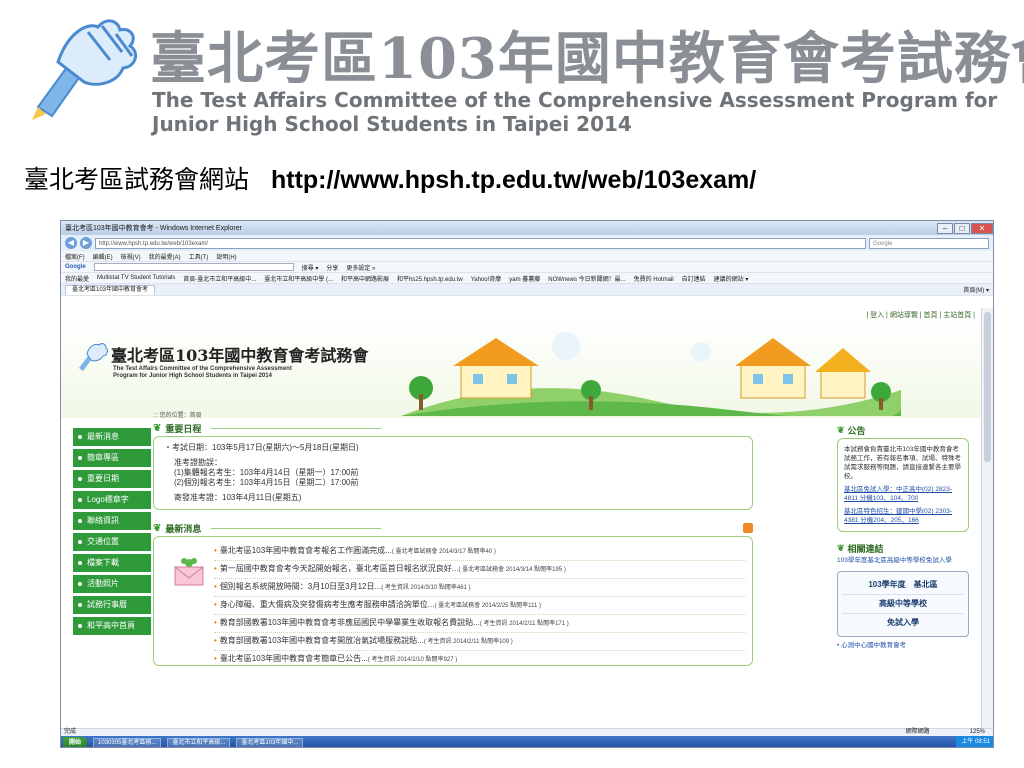 The height and width of the screenshot is (768, 1024). I want to click on favorite-item: 我的最愛, so click(77, 278).